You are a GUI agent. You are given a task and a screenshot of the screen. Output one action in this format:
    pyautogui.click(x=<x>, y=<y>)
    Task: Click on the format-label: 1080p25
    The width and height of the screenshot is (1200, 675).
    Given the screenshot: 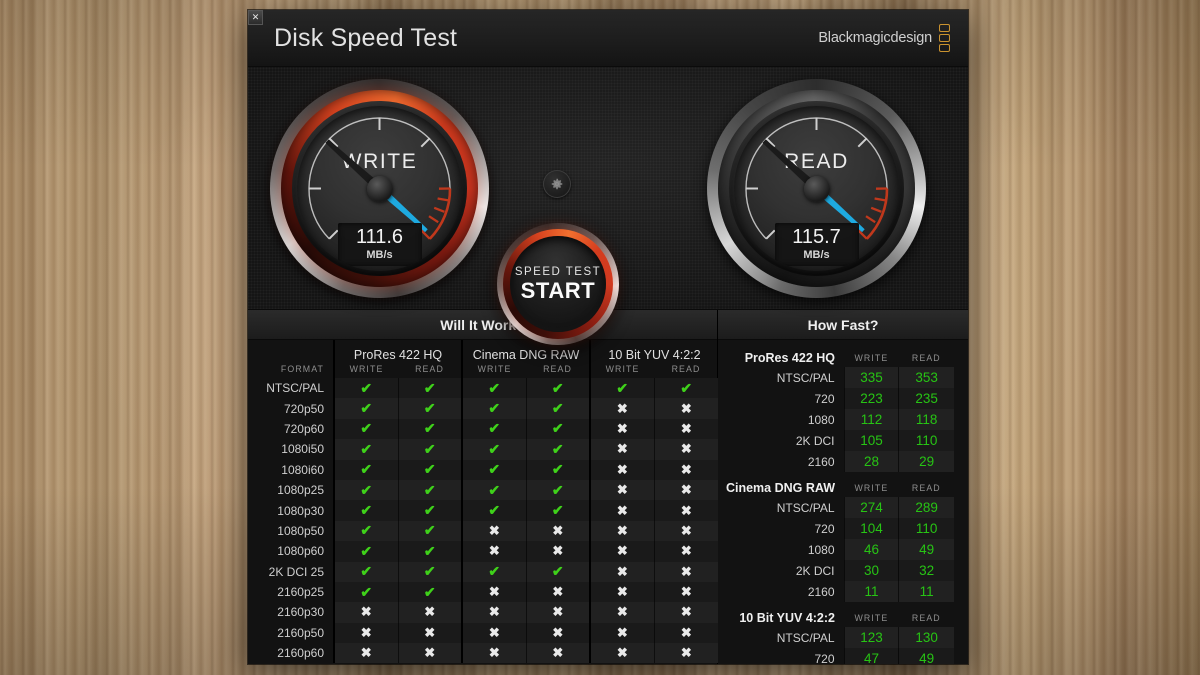 What is the action you would take?
    pyautogui.click(x=300, y=490)
    